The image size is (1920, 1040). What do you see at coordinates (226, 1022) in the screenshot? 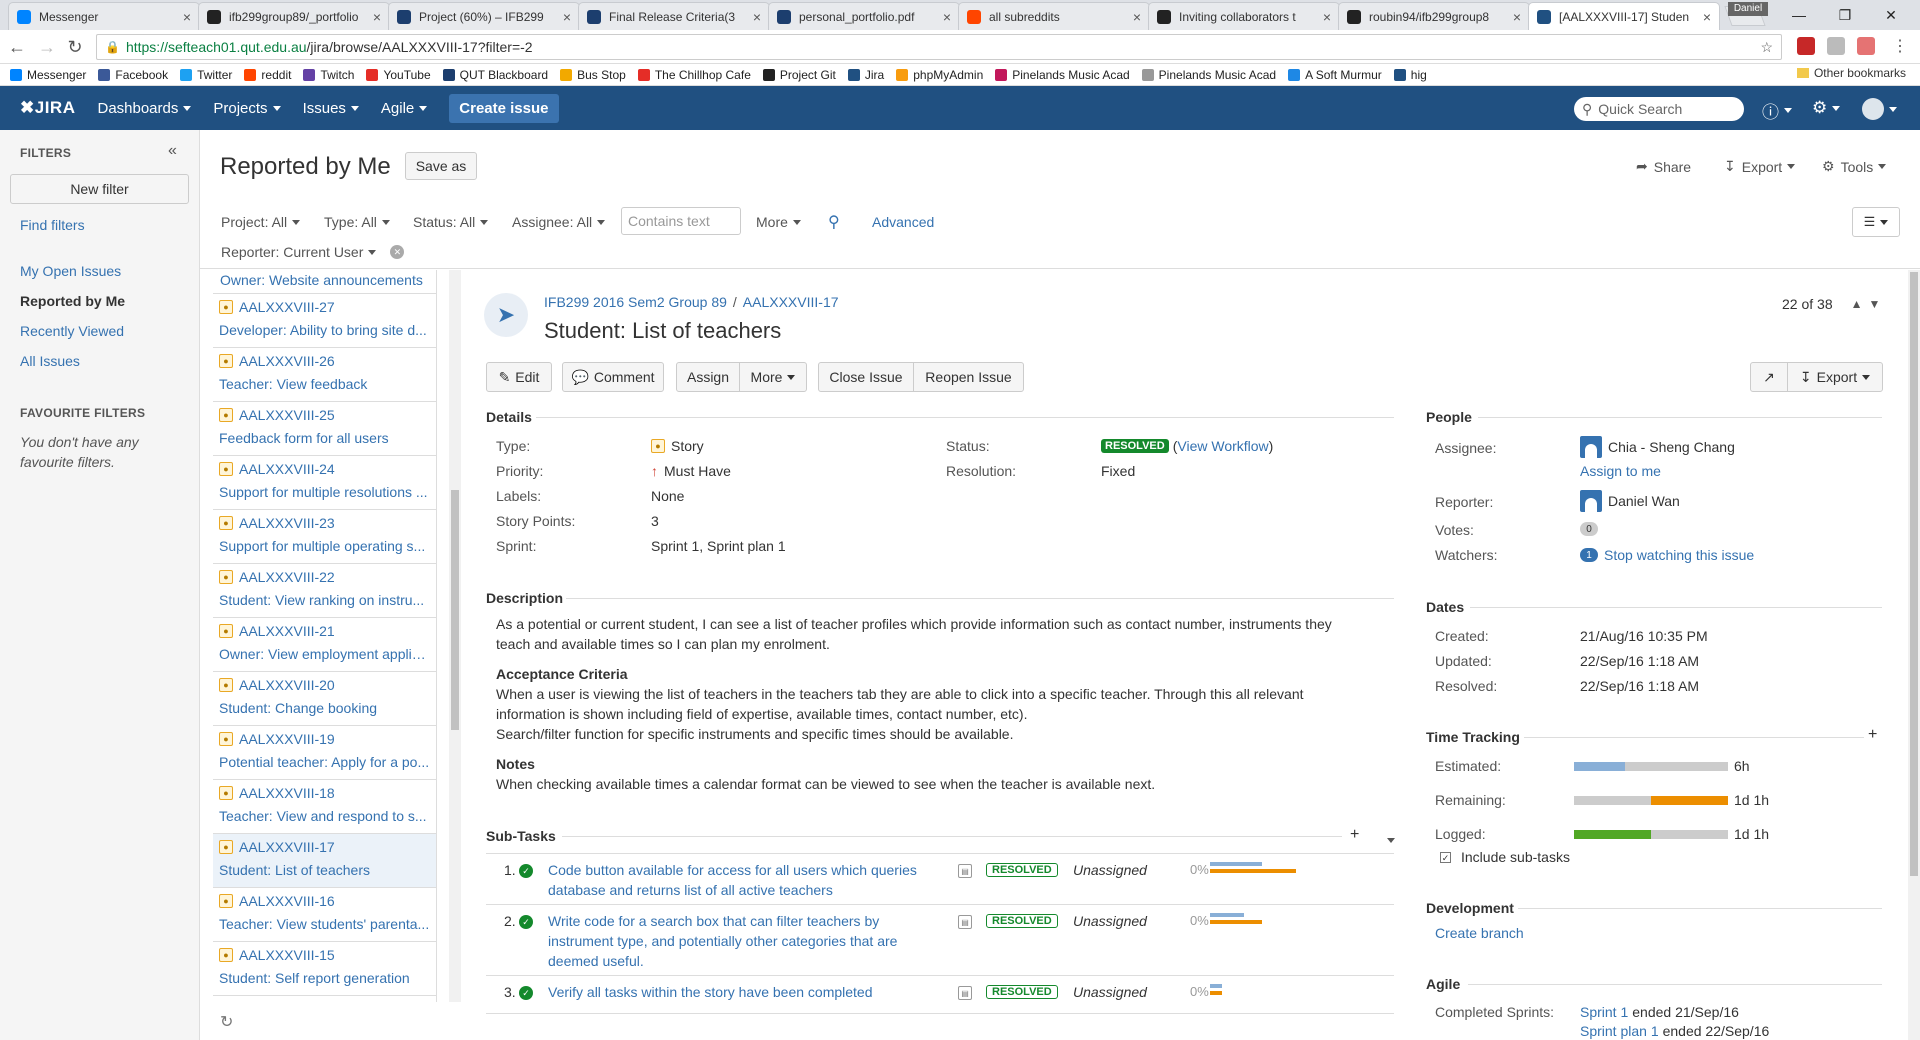
I see `refresh-icon: ↻` at bounding box center [226, 1022].